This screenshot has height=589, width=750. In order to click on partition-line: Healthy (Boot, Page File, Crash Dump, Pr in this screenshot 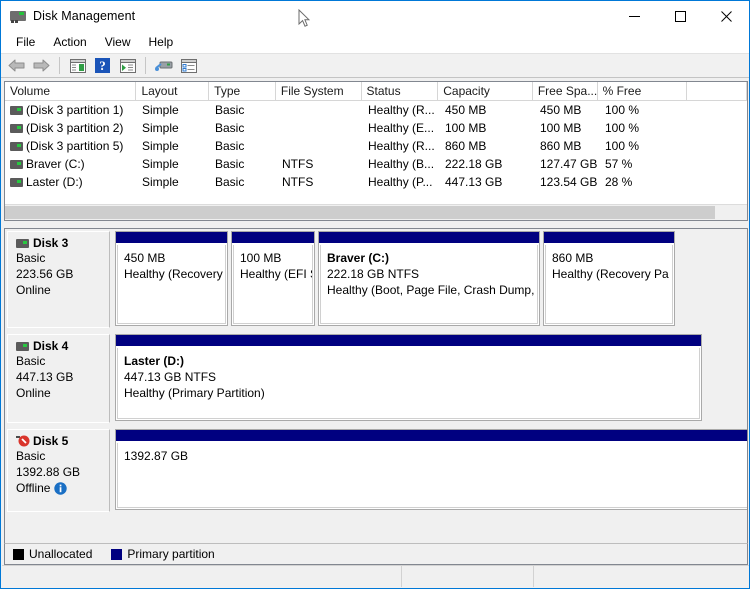, I will do `click(432, 290)`.